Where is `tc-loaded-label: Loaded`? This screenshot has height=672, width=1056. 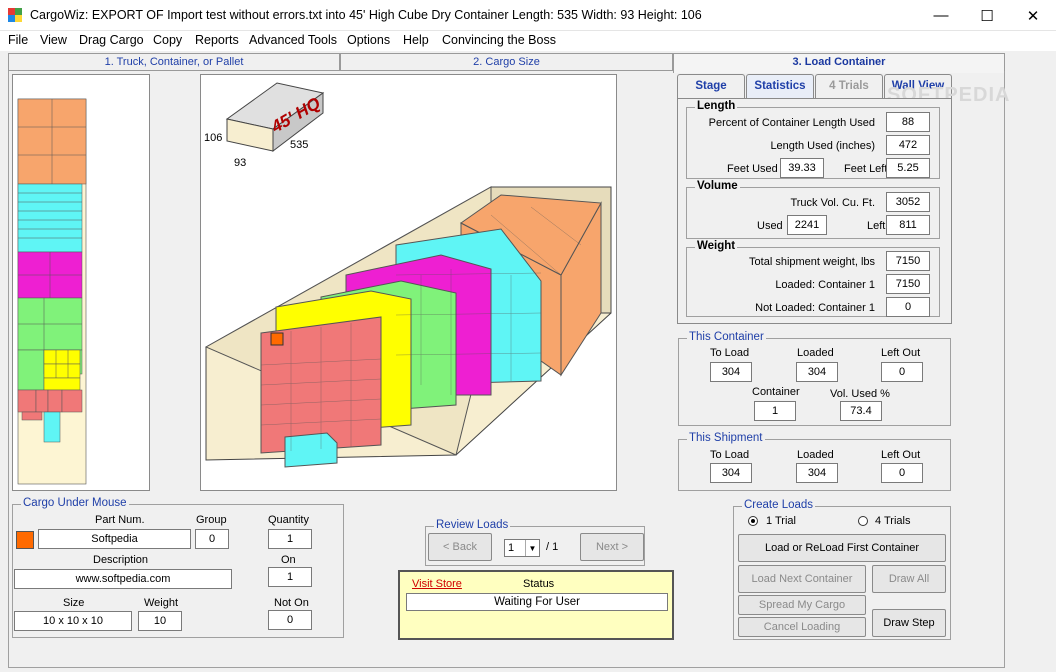 tc-loaded-label: Loaded is located at coordinates (815, 353).